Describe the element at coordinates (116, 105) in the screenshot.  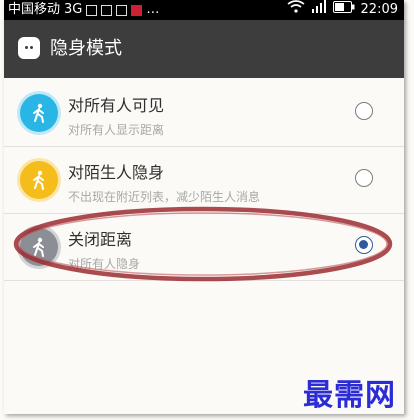
I see `option-label: 对所有人可见` at that location.